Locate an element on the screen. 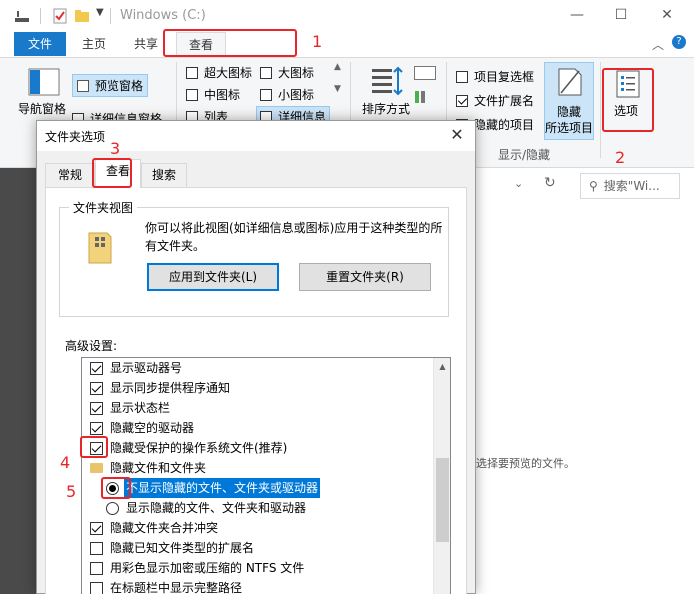 The image size is (694, 594). collapse-ribbon-icon: ︿ is located at coordinates (658, 44).